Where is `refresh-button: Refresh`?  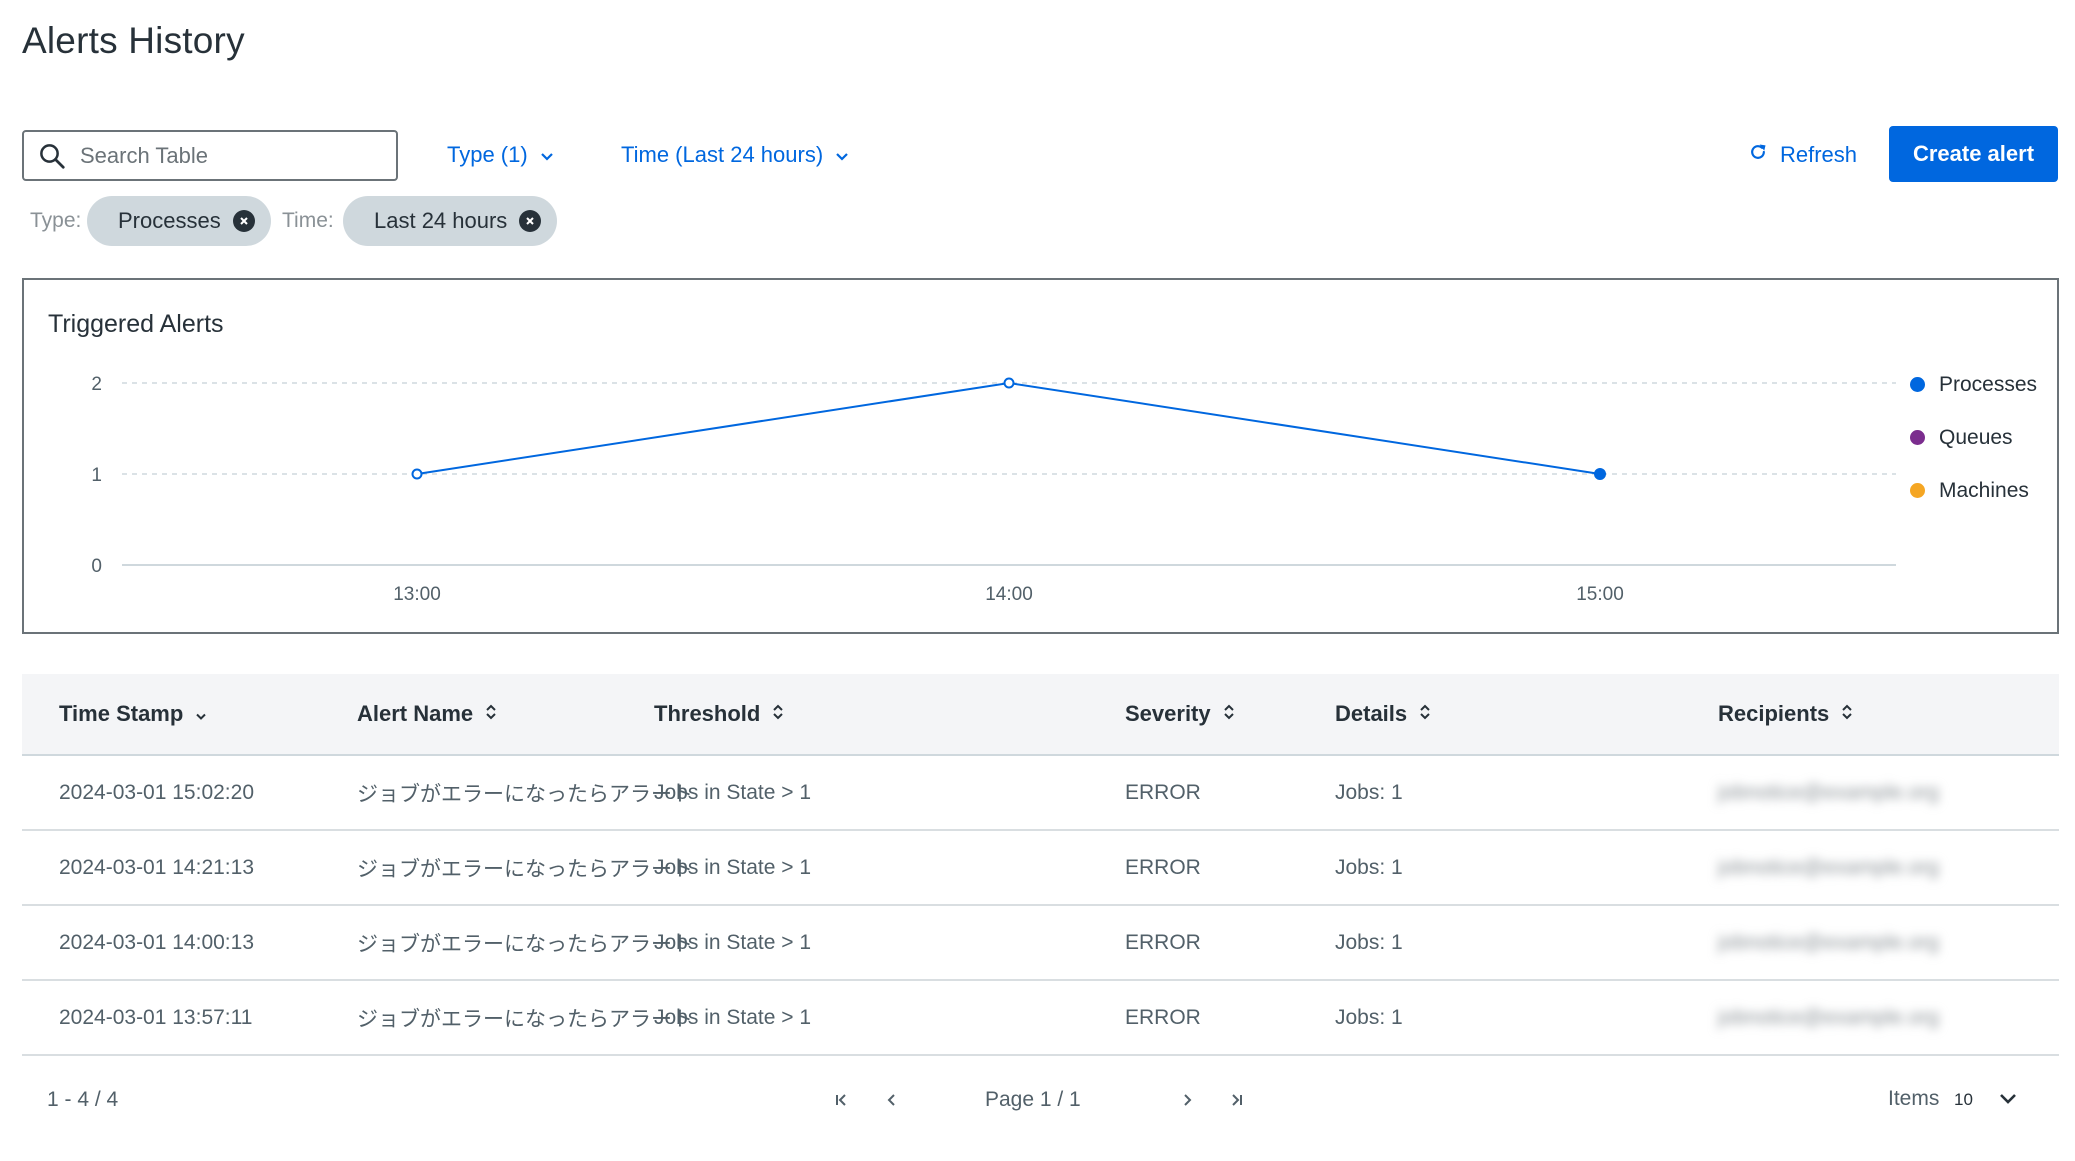 refresh-button: Refresh is located at coordinates (1802, 155).